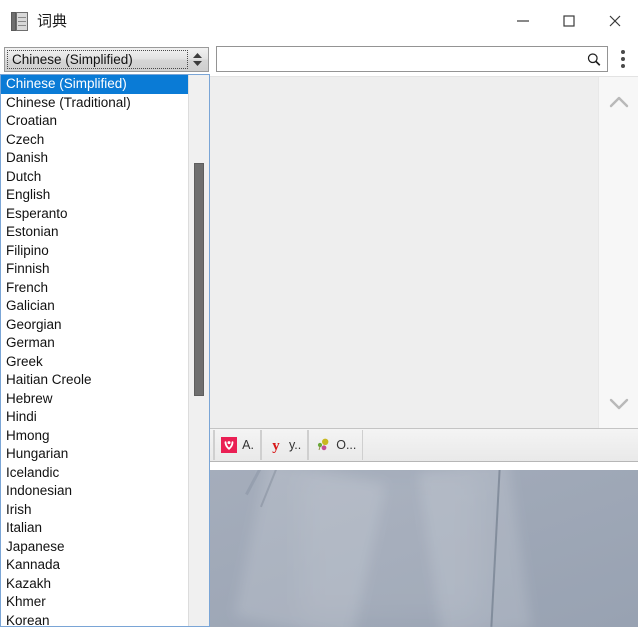 This screenshot has width=638, height=627. What do you see at coordinates (323, 445) in the screenshot?
I see `balloons-favicon` at bounding box center [323, 445].